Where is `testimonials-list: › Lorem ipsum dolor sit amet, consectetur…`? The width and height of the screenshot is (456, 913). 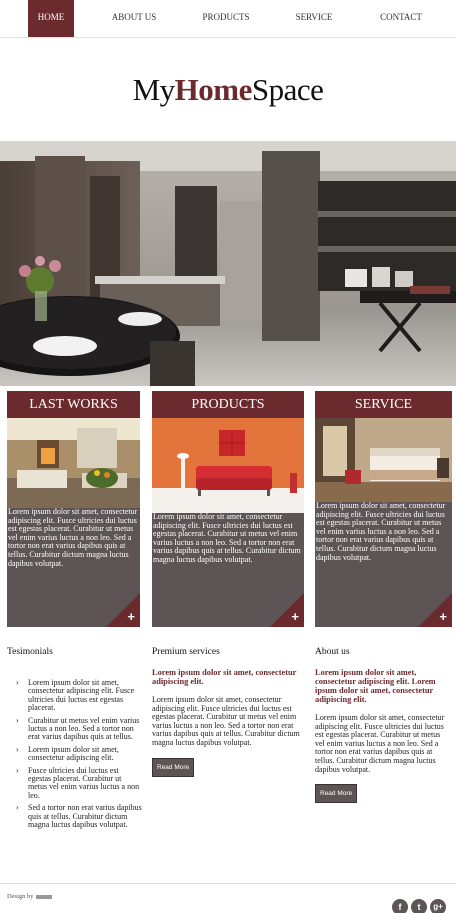
testimonials-list: › Lorem ipsum dolor sit amet, consectetur… is located at coordinates (74, 754).